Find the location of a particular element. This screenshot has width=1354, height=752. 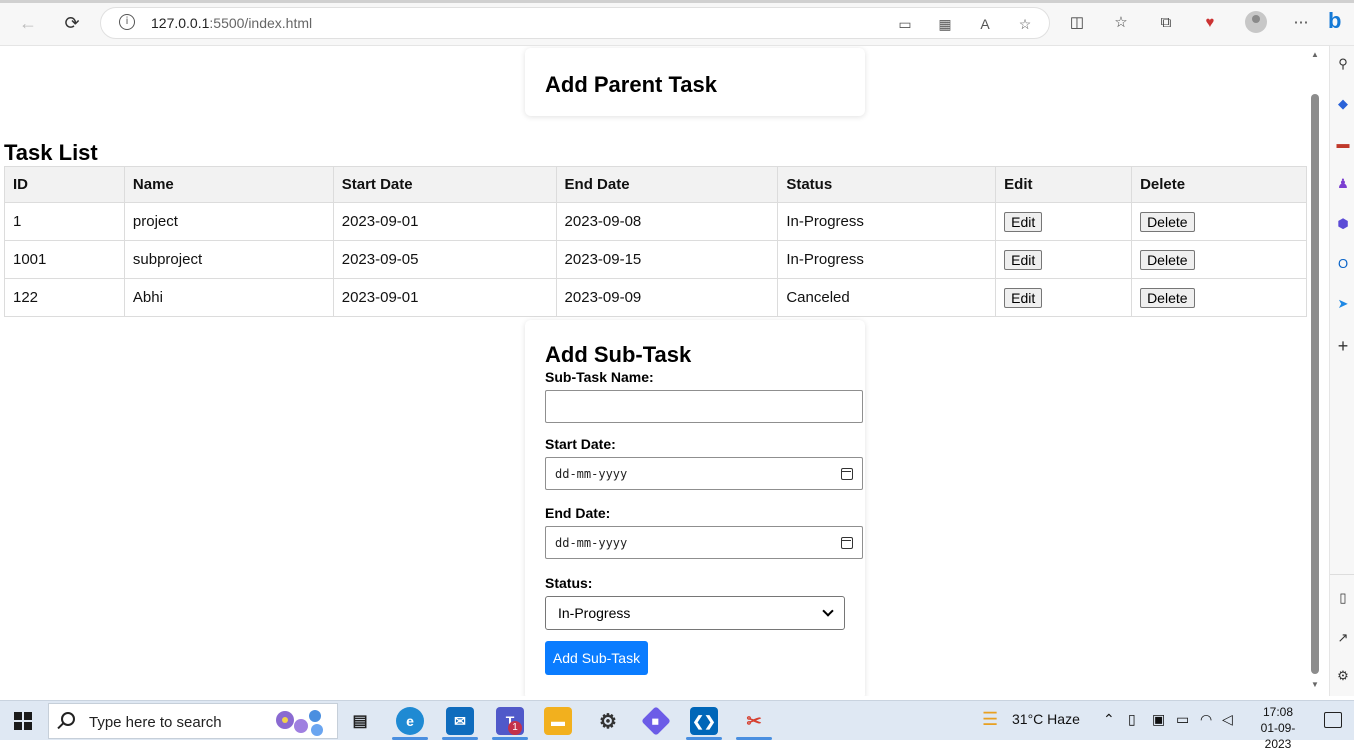

read-aloud-icon: A is located at coordinates (985, 24).